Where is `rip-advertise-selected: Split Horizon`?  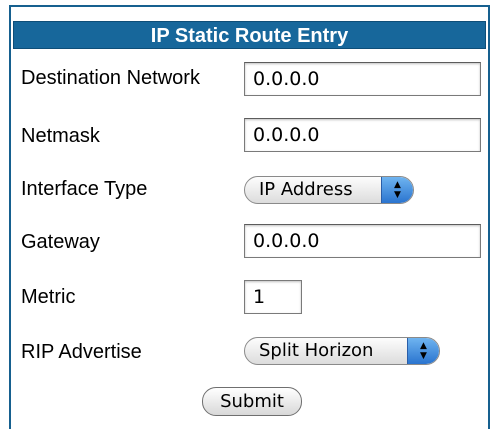 rip-advertise-selected: Split Horizon is located at coordinates (316, 350).